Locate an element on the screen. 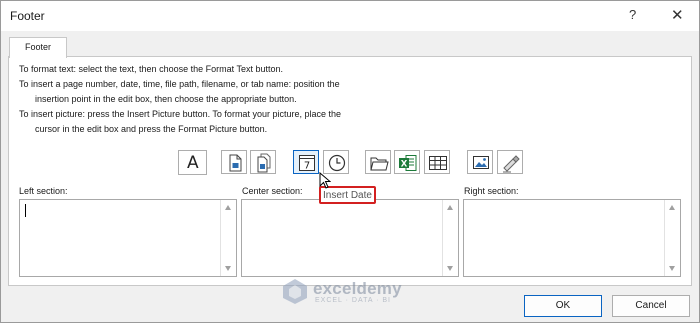 This screenshot has width=700, height=323. folder-icon is located at coordinates (379, 164).